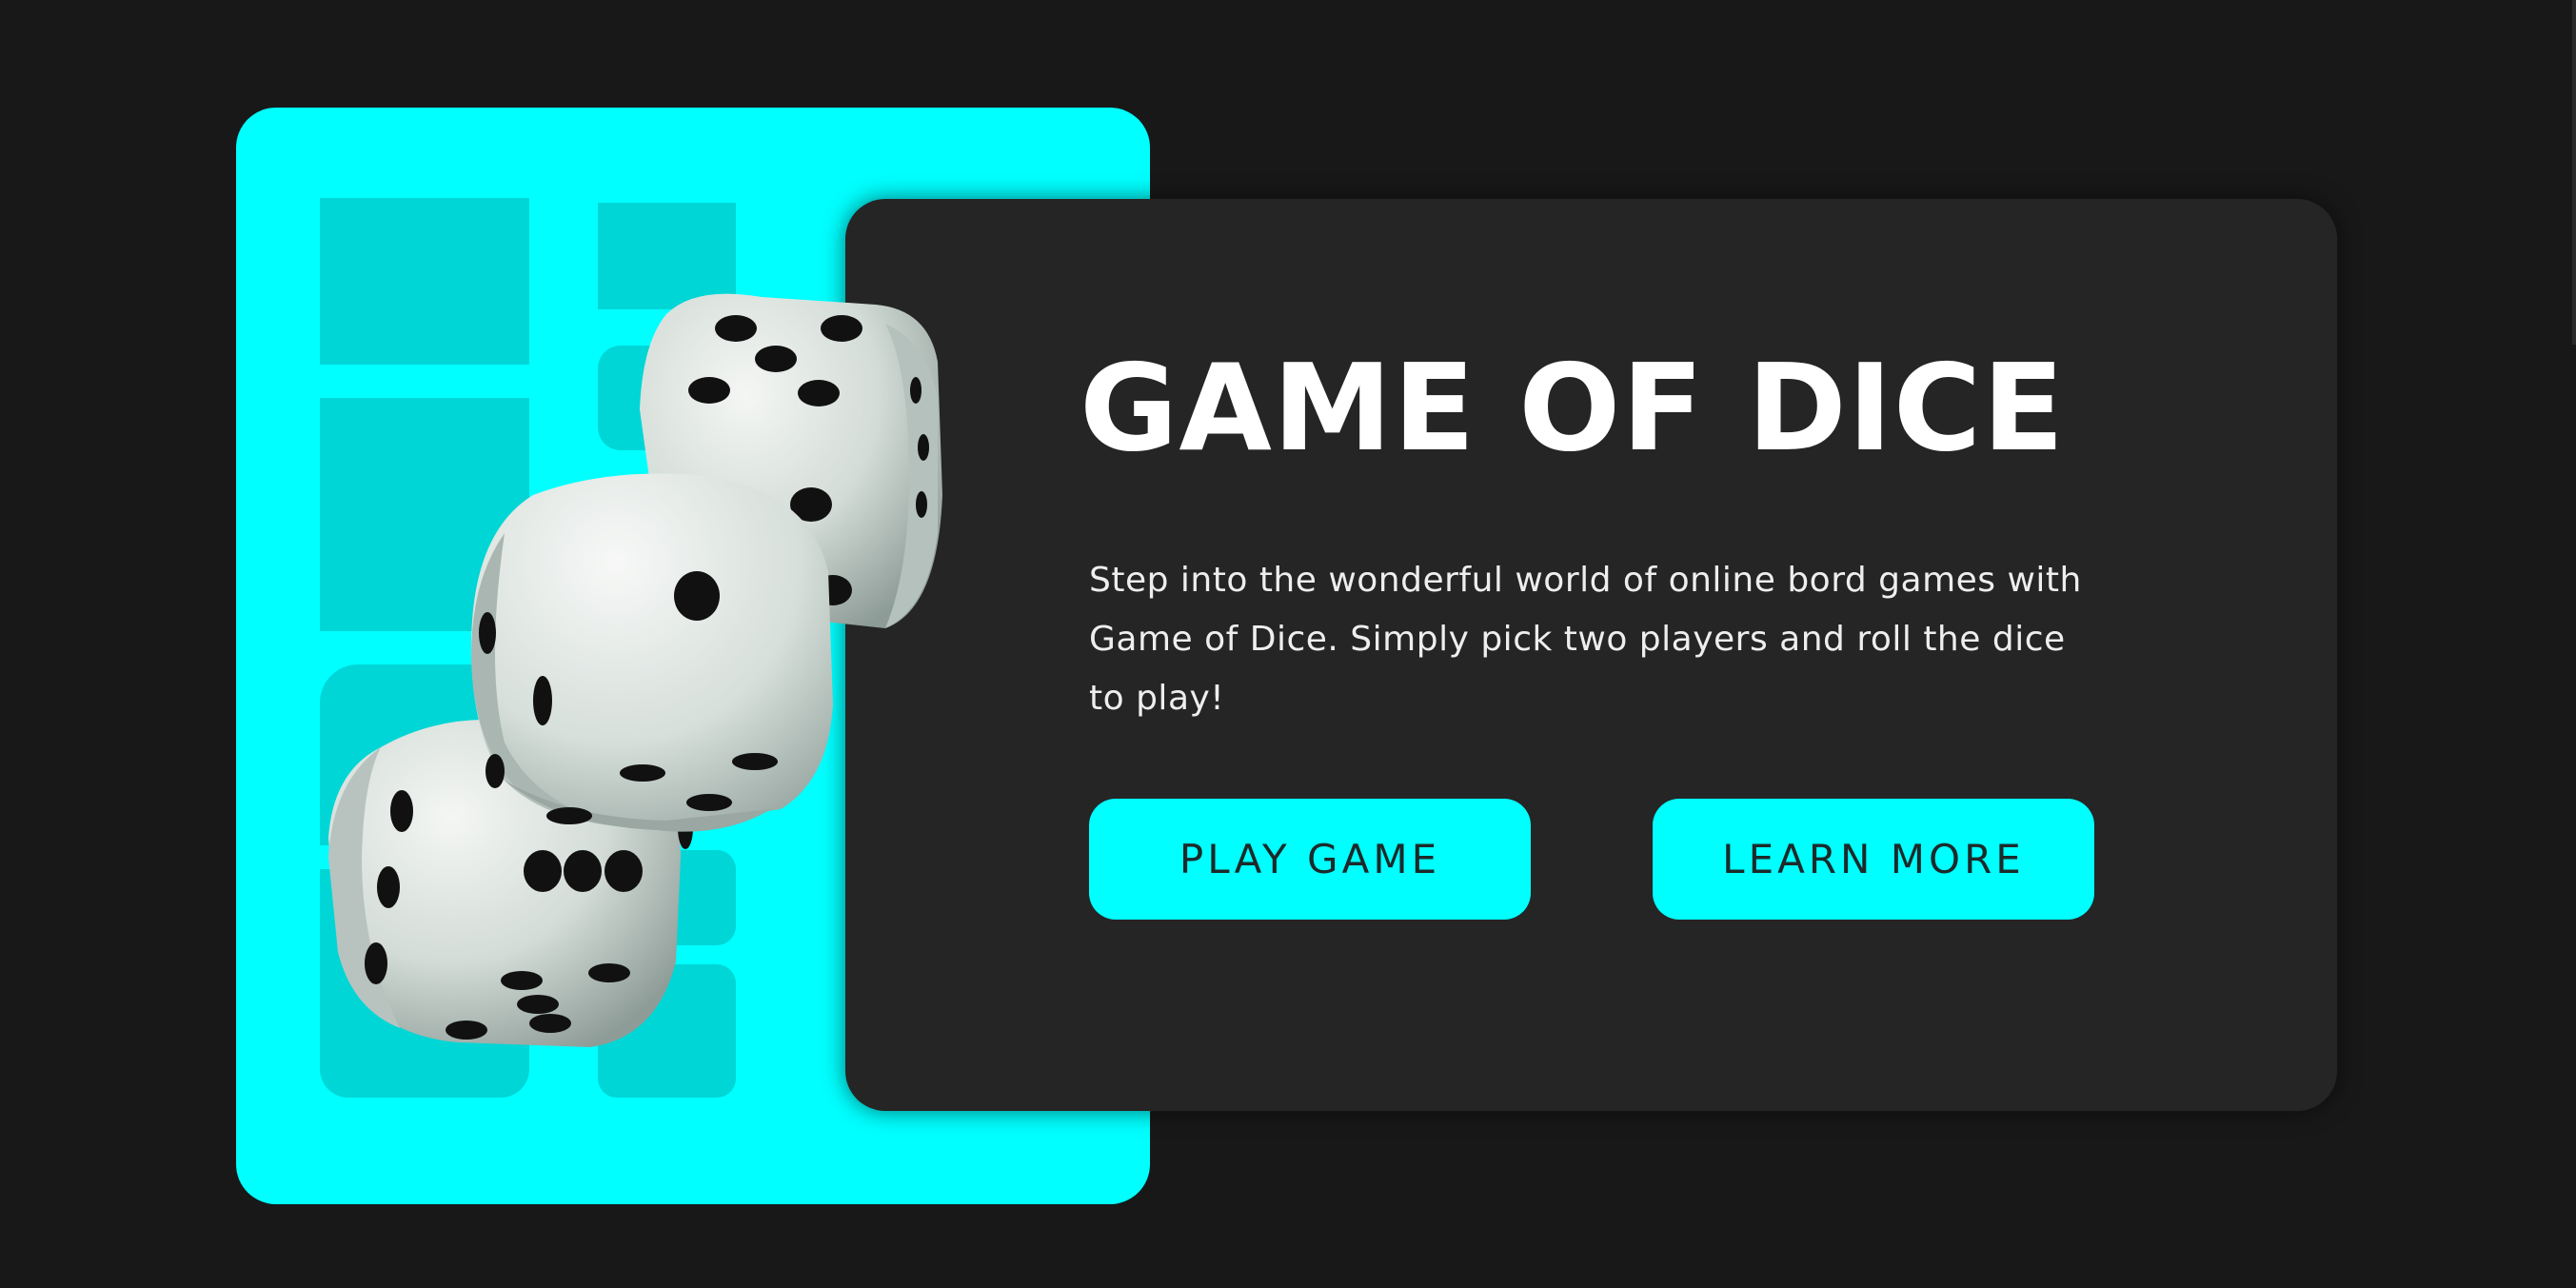 The image size is (2576, 1288). I want to click on scrollbar, so click(2574, 173).